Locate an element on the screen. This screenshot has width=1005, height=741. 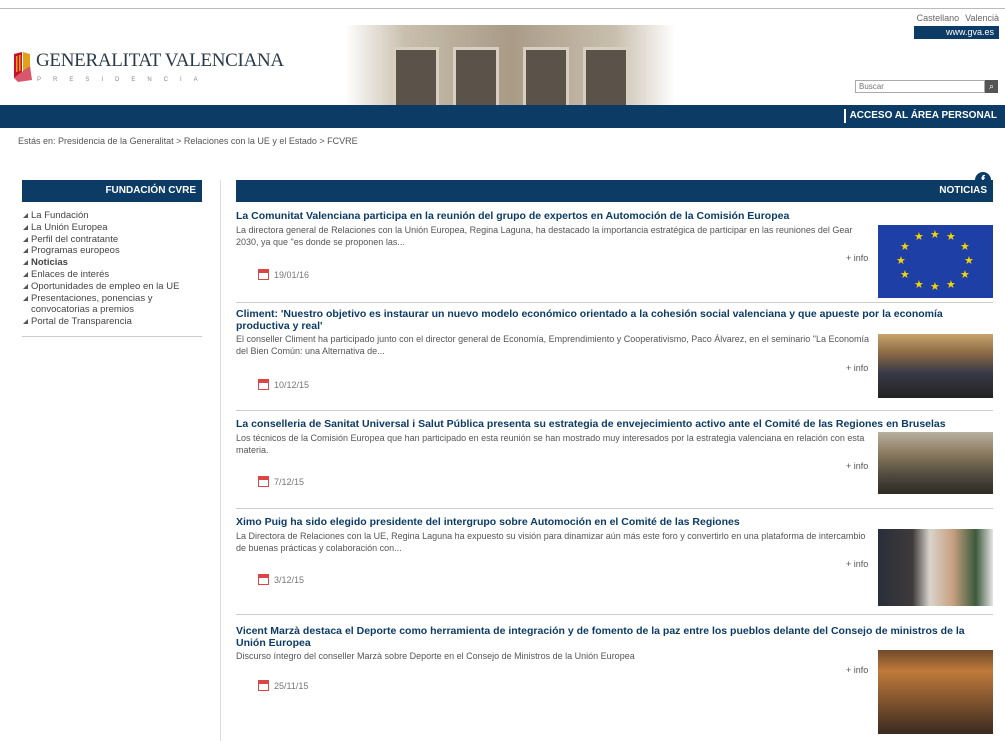
sidebar-item-transparencia: Portal de Transparencia is located at coordinates (112, 322).